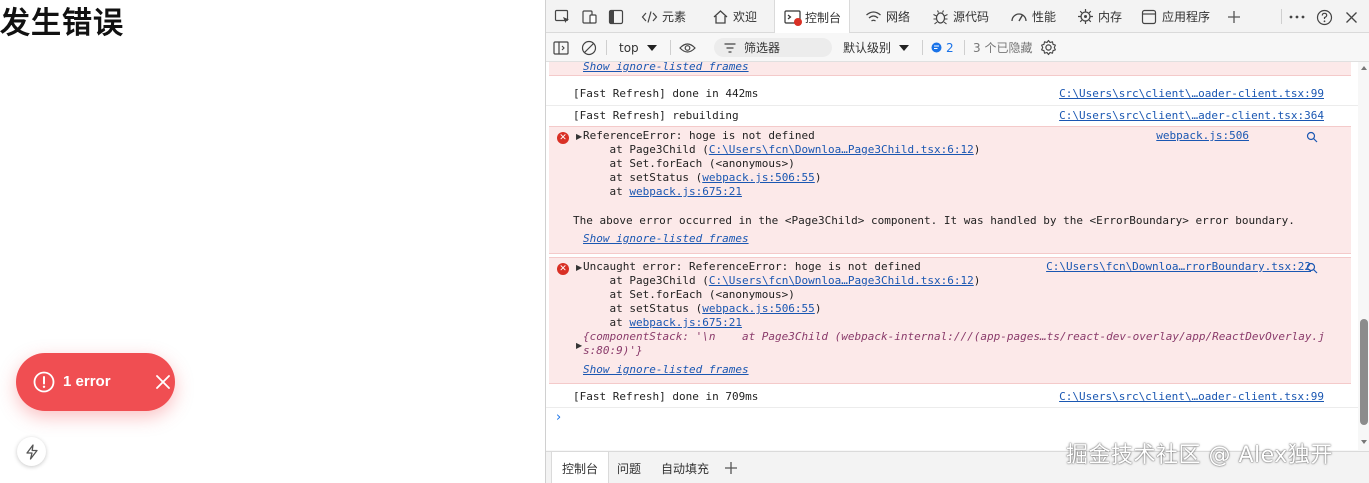 The height and width of the screenshot is (483, 1369). Describe the element at coordinates (616, 17) in the screenshot. I see `dock-side-icon` at that location.